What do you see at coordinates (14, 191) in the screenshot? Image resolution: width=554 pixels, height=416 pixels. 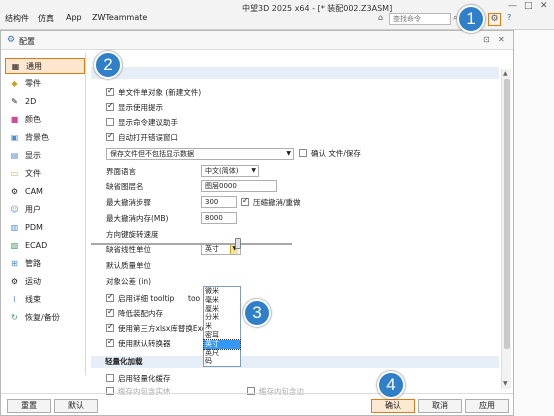 I see `cam-icon: ⚙` at bounding box center [14, 191].